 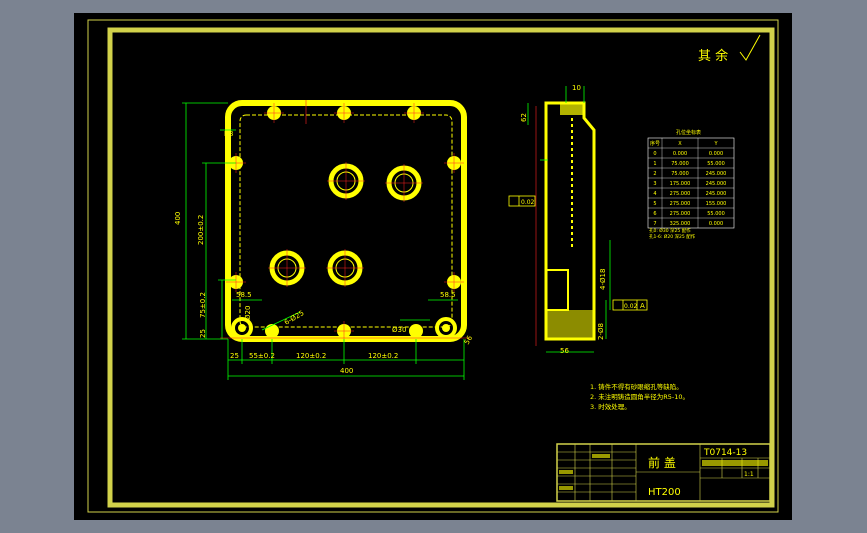 What do you see at coordinates (725, 453) in the screenshot?
I see `drawing-number: T0714-13` at bounding box center [725, 453].